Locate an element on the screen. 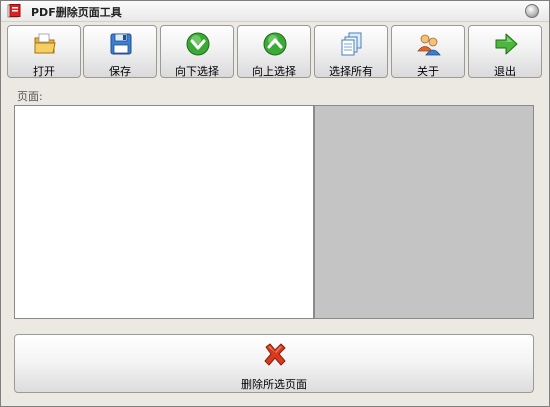 This screenshot has width=550, height=407. documents-icon is located at coordinates (351, 44).